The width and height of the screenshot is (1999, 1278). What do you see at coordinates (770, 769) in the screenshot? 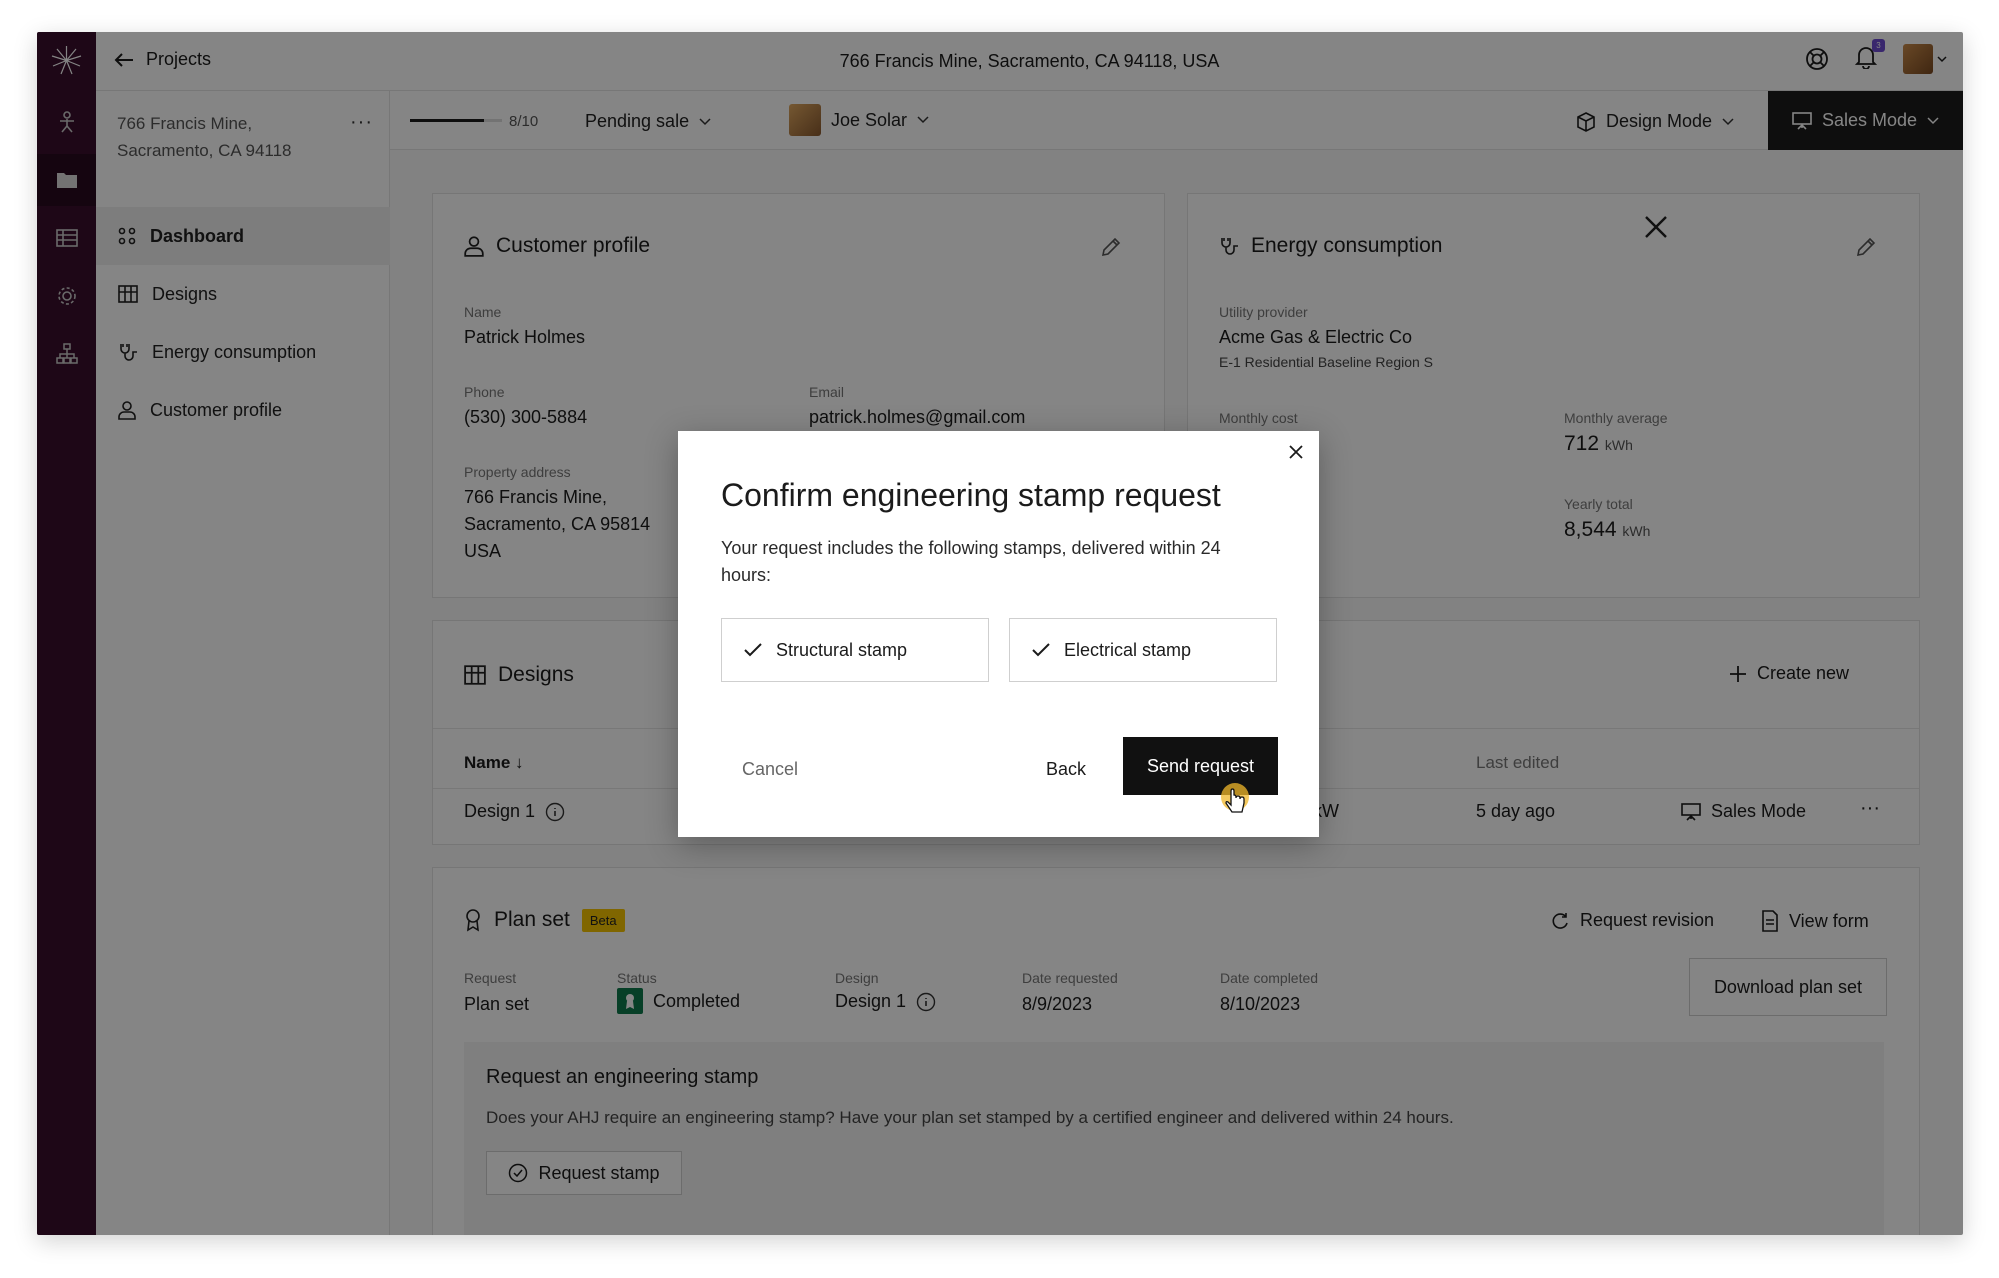
I see `cancel-button: Cancel` at bounding box center [770, 769].